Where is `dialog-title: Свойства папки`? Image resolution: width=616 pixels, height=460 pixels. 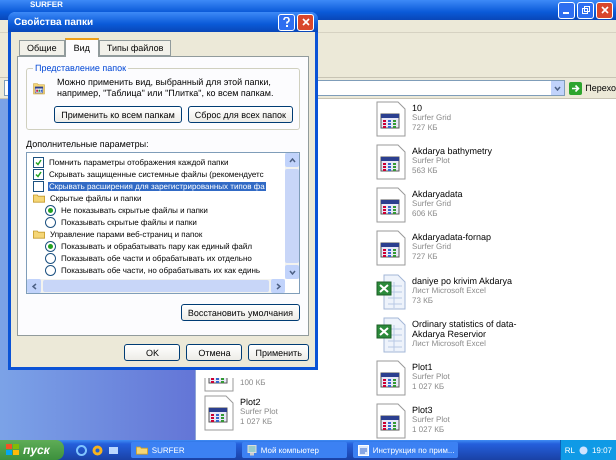
dialog-title: Свойства папки is located at coordinates (54, 22).